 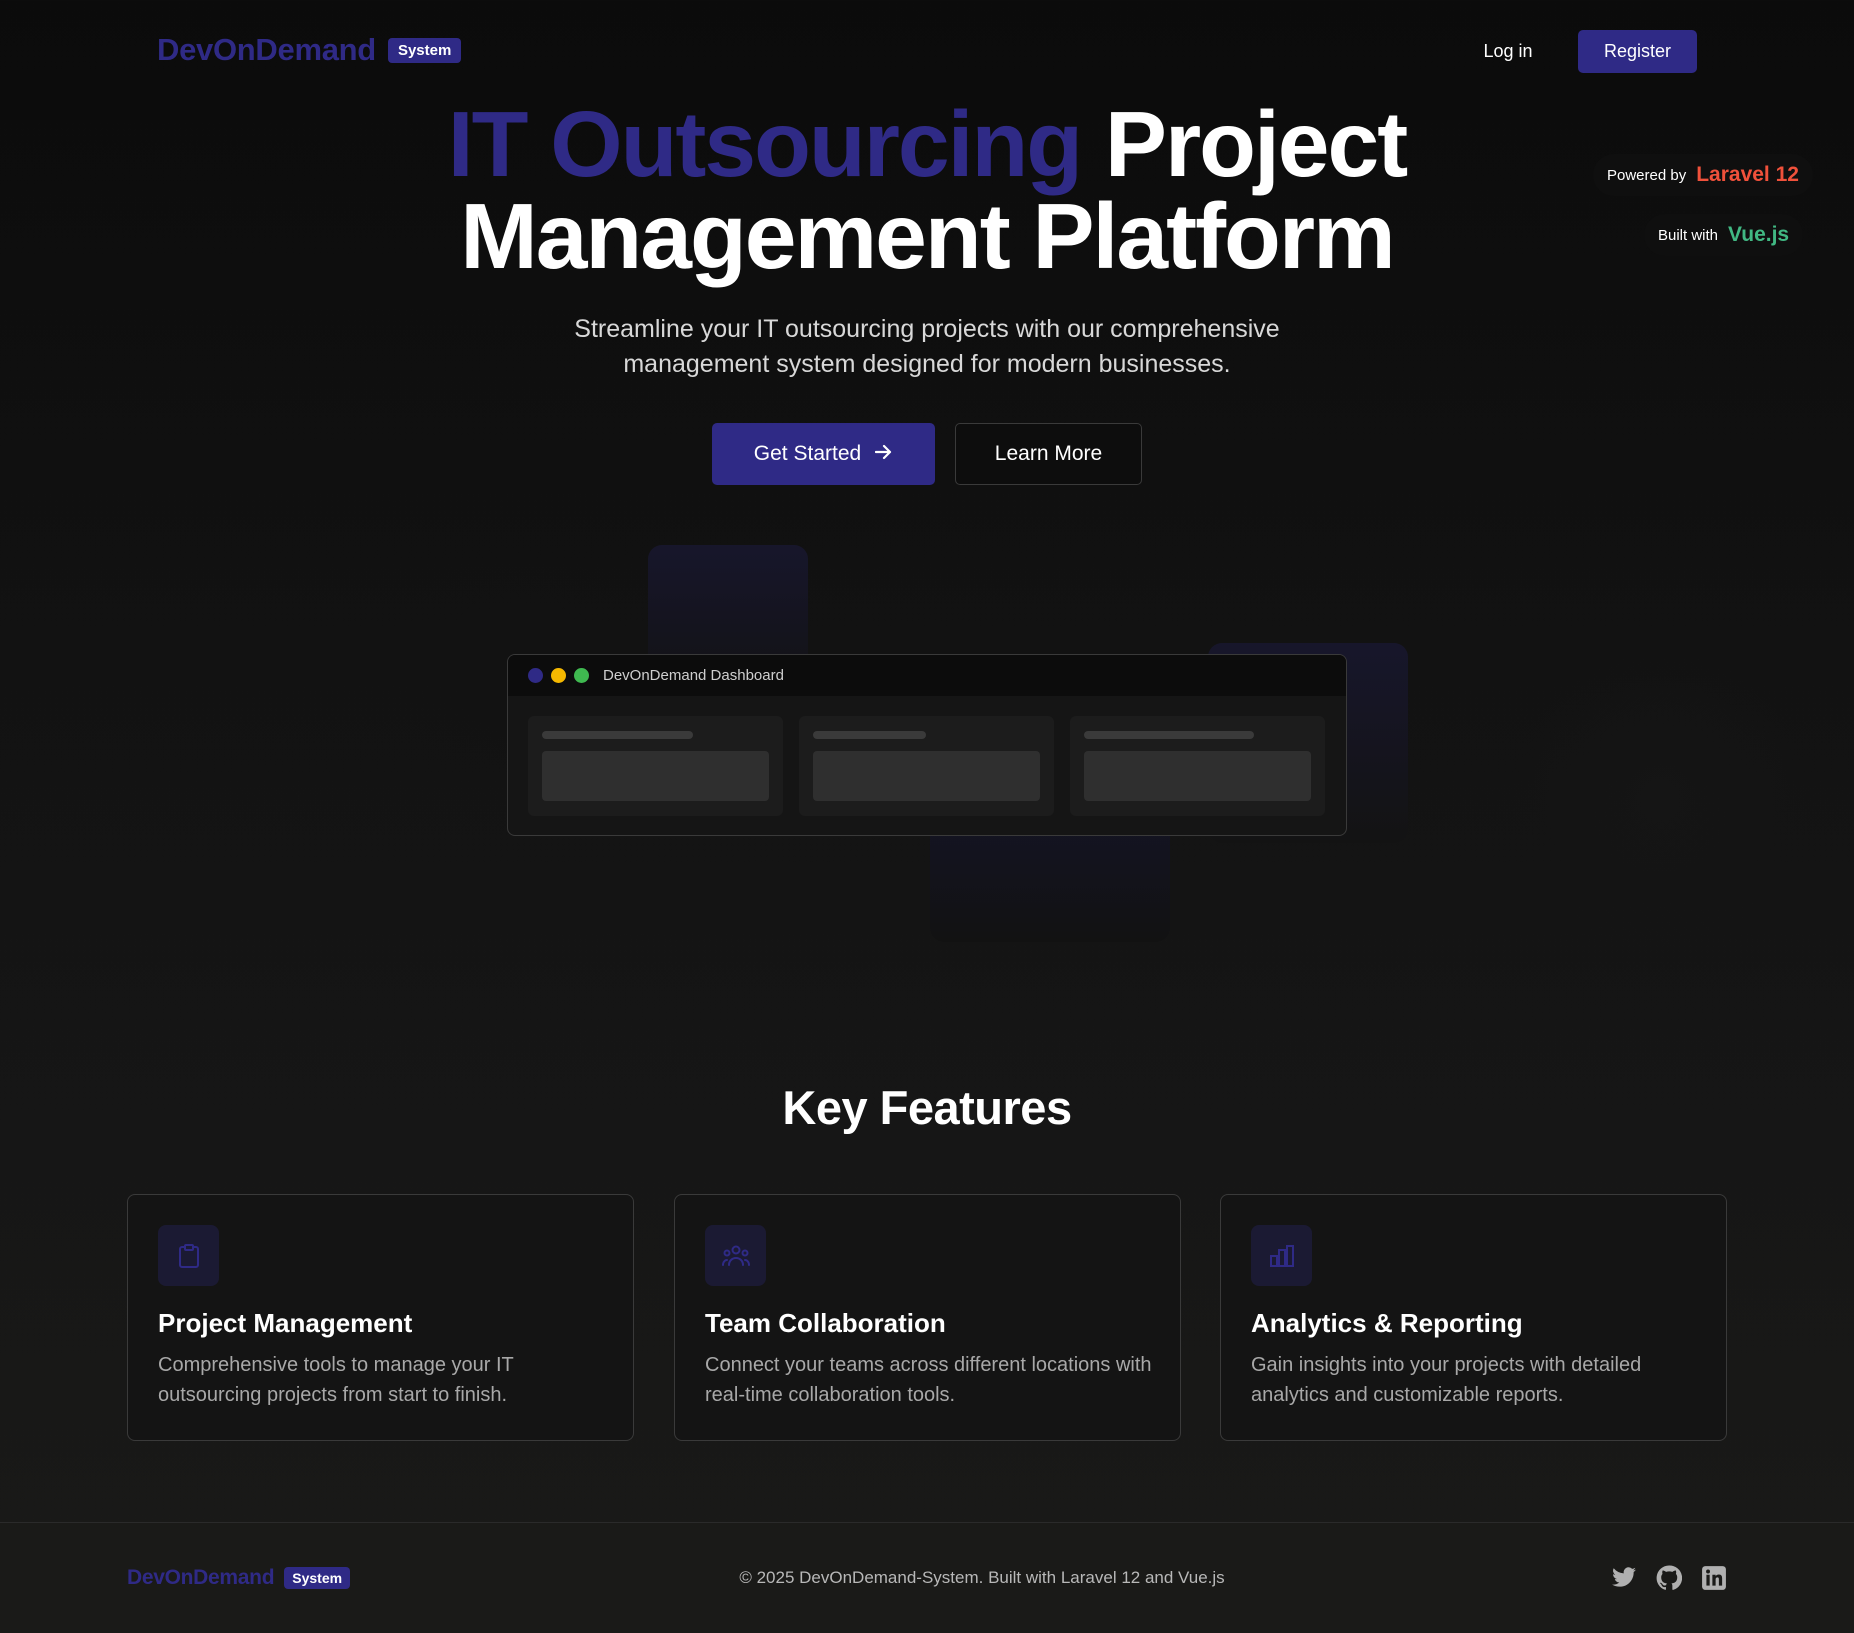 I want to click on dashboard-preview: DevOnDemand Dashboard, so click(x=927, y=745).